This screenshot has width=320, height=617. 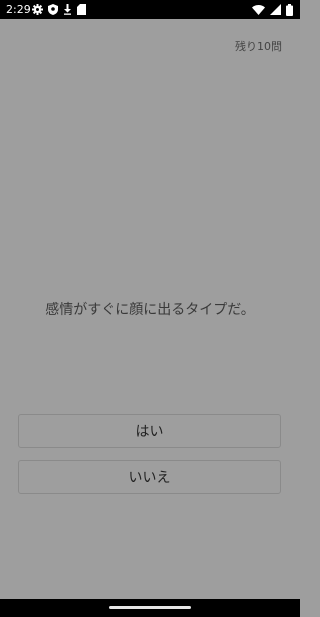 I want to click on cellular-signal-icon, so click(x=275, y=9).